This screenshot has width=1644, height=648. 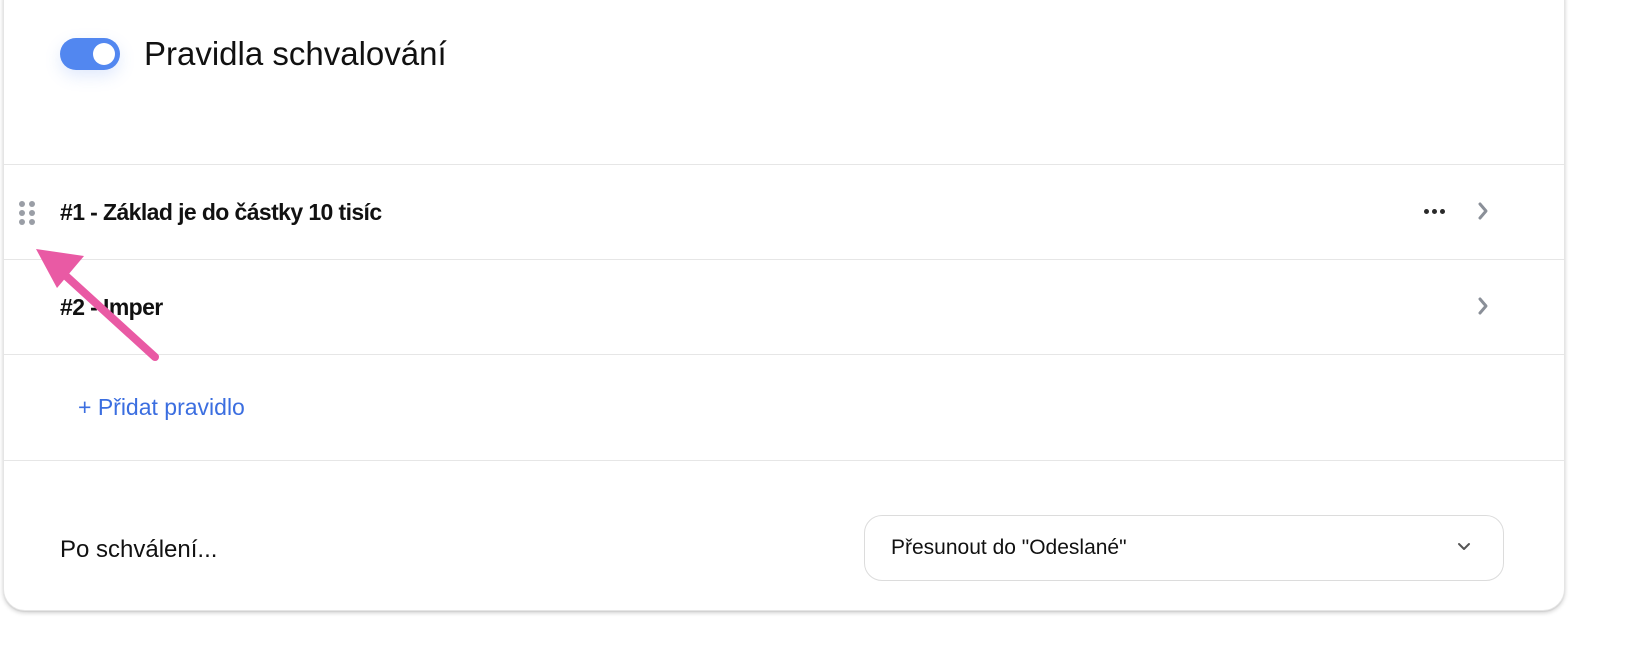 What do you see at coordinates (1464, 546) in the screenshot?
I see `chevron-down-icon` at bounding box center [1464, 546].